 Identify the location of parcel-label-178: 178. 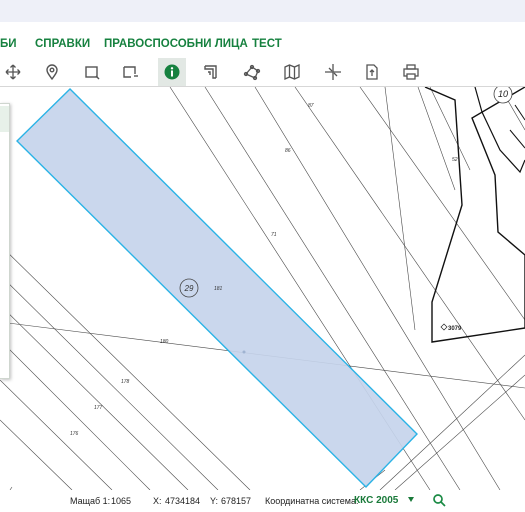
(125, 382).